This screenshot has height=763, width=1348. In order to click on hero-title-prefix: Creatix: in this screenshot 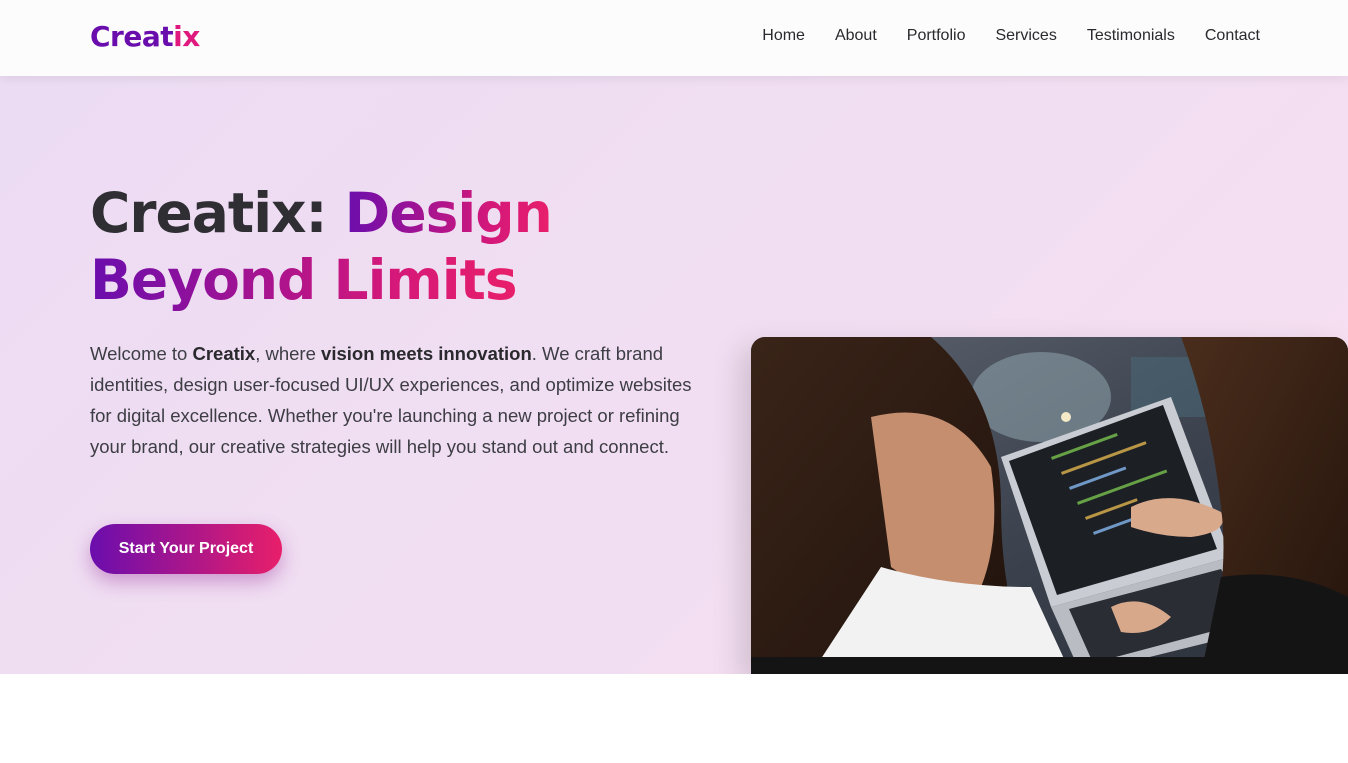, I will do `click(217, 213)`.